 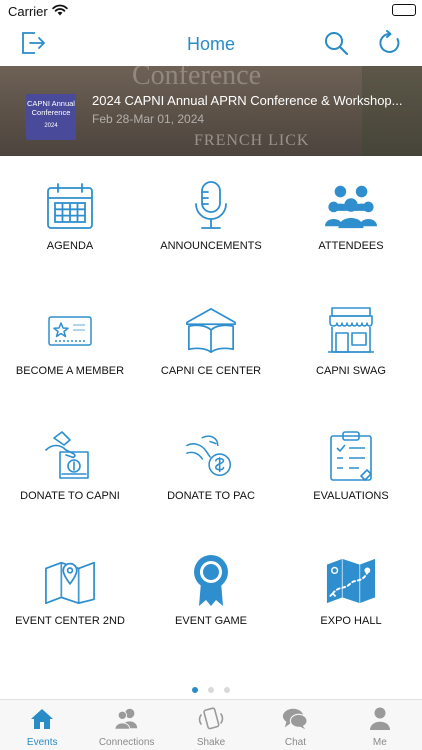 I want to click on battery-icon, so click(x=404, y=10).